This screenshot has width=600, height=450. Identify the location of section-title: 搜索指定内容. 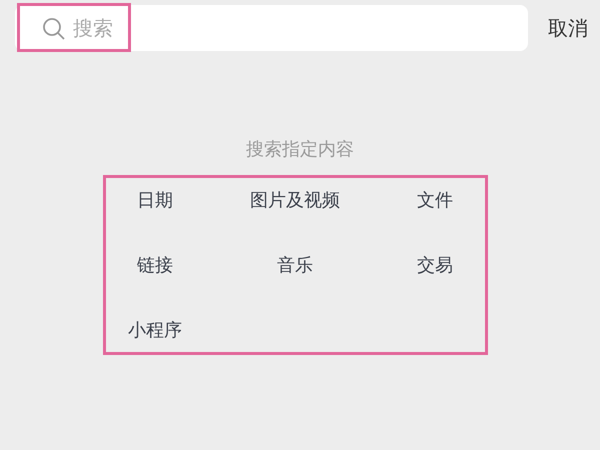
(300, 149).